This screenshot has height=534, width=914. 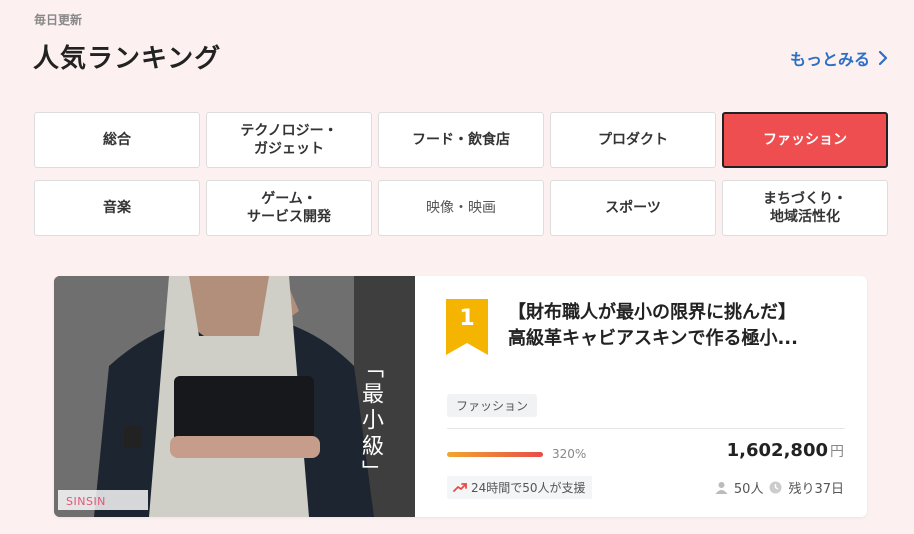 I want to click on person-icon, so click(x=721, y=488).